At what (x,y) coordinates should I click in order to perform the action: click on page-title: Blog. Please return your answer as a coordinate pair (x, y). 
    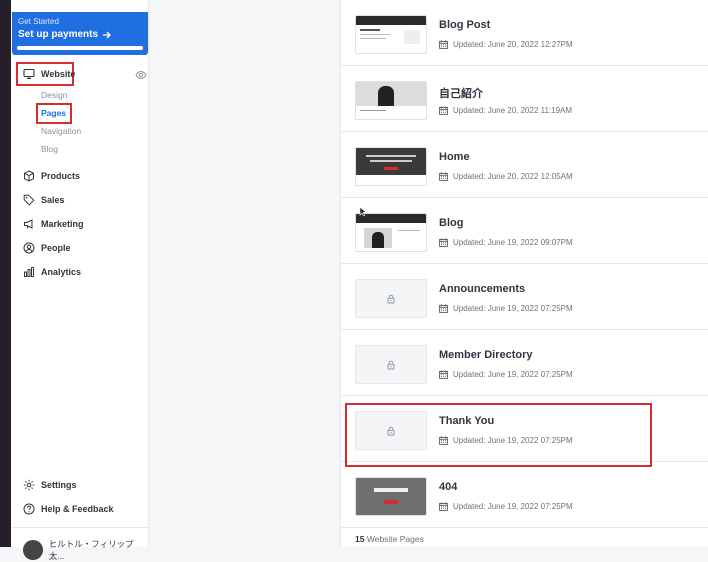
    Looking at the image, I should click on (451, 223).